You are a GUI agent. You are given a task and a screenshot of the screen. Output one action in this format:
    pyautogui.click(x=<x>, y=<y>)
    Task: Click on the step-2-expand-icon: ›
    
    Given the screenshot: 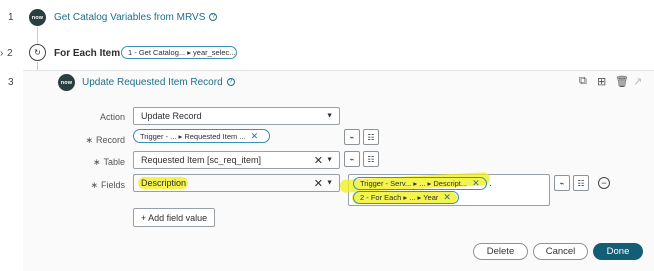 What is the action you would take?
    pyautogui.click(x=1, y=53)
    